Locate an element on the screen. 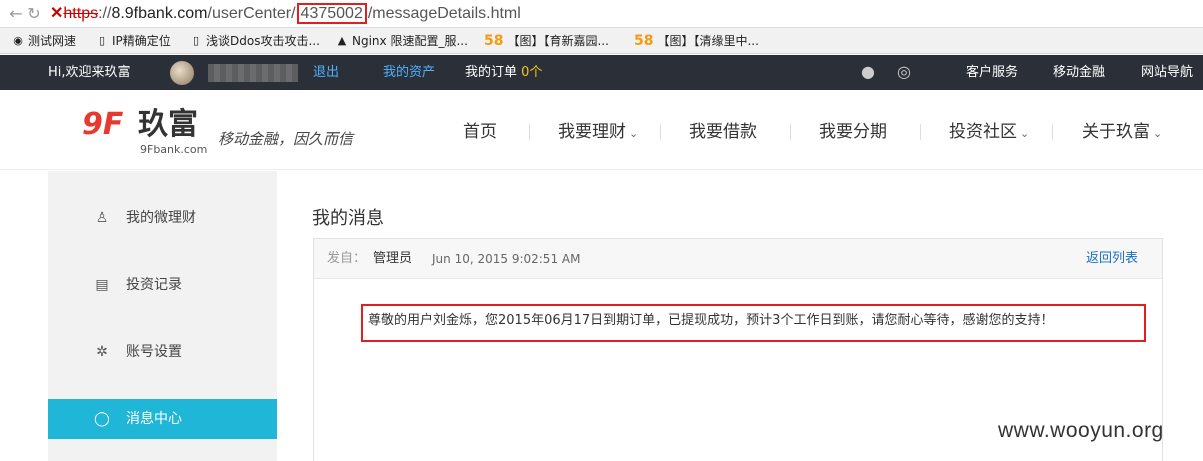 The width and height of the screenshot is (1203, 461). avatar is located at coordinates (182, 73).